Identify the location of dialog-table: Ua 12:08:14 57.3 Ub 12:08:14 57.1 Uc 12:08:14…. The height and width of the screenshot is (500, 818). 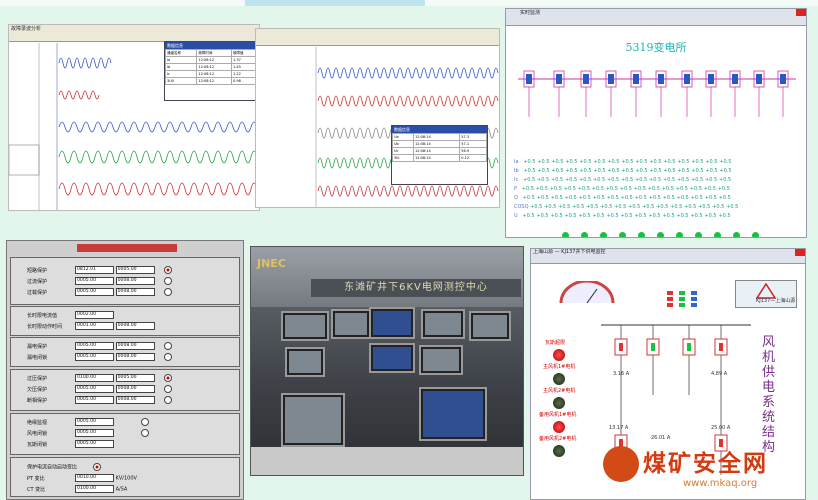
(439, 147).